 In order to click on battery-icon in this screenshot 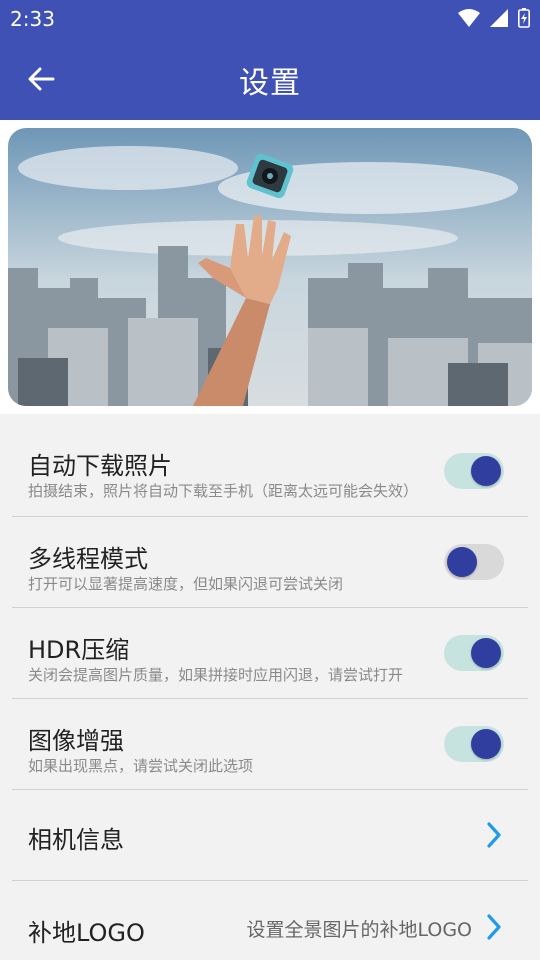, I will do `click(524, 18)`.